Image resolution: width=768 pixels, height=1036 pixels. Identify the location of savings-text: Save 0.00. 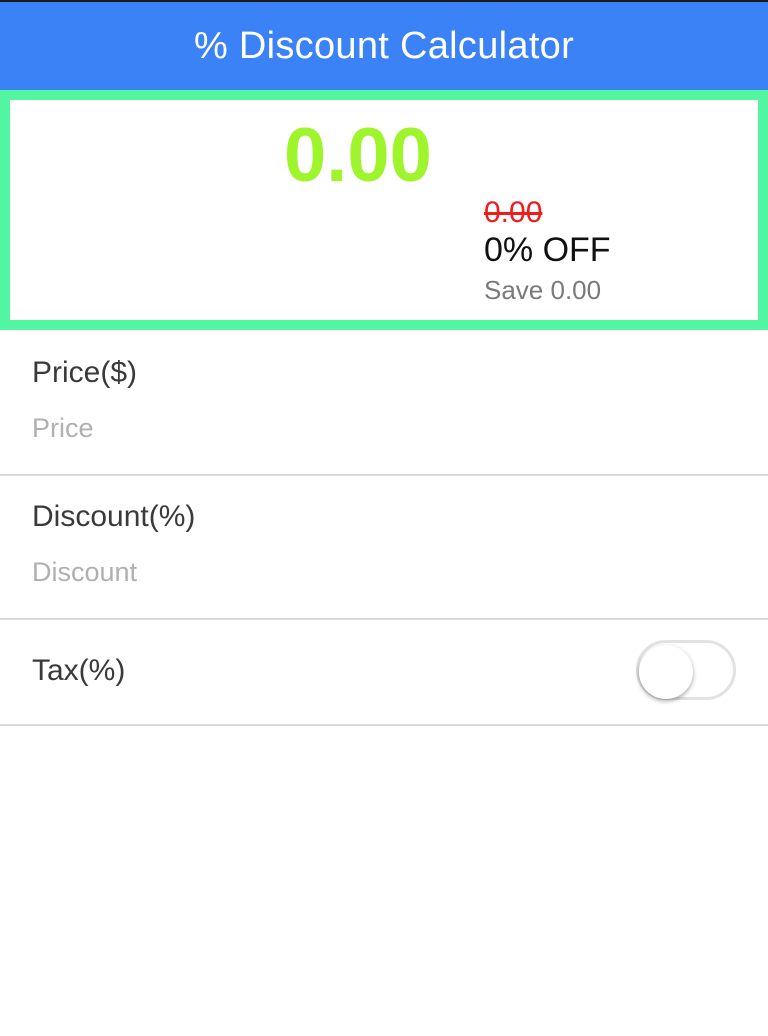
(543, 290).